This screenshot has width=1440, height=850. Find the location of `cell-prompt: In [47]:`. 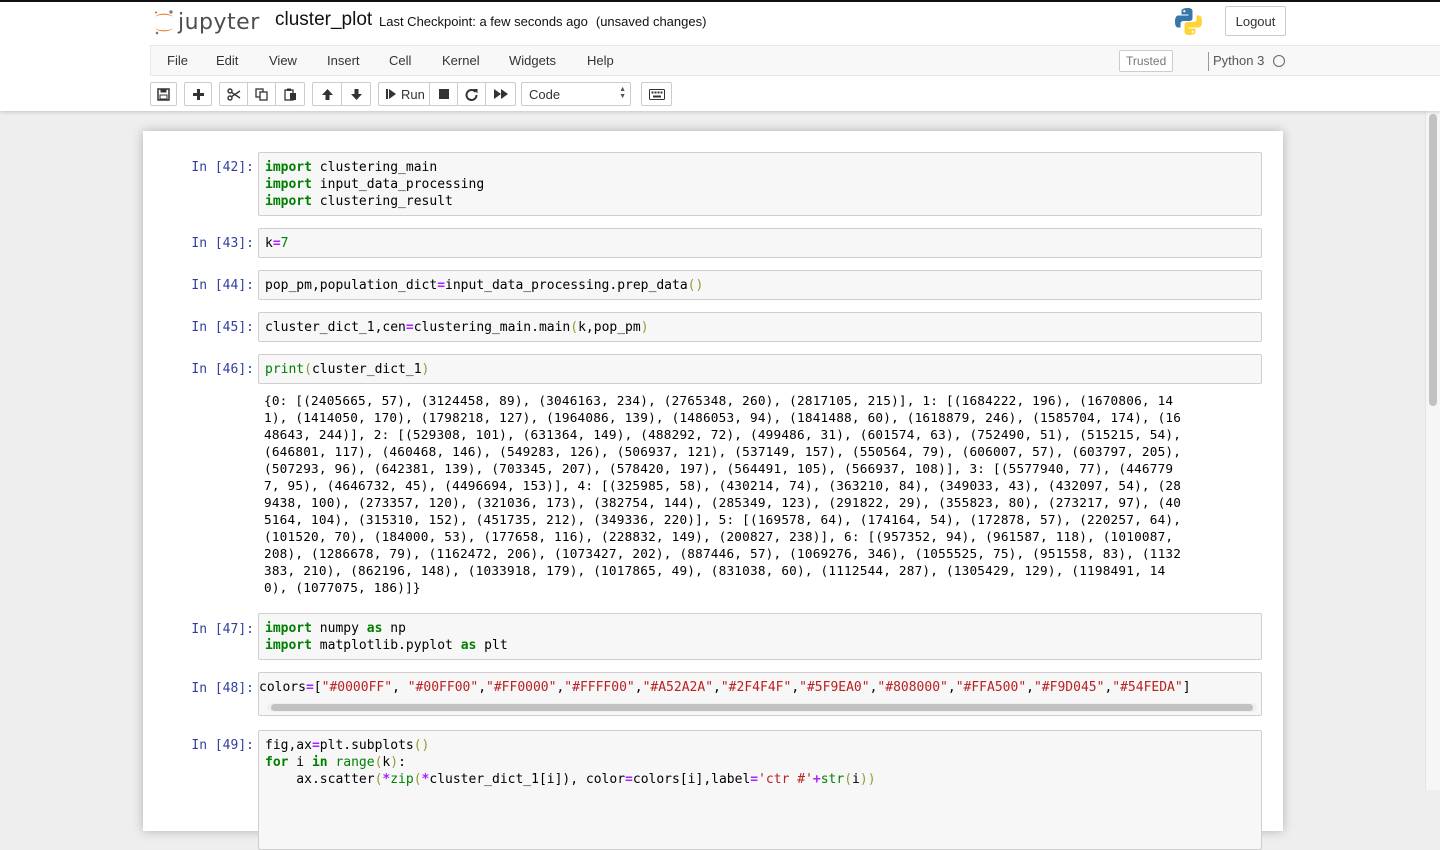

cell-prompt: In [47]: is located at coordinates (222, 629).